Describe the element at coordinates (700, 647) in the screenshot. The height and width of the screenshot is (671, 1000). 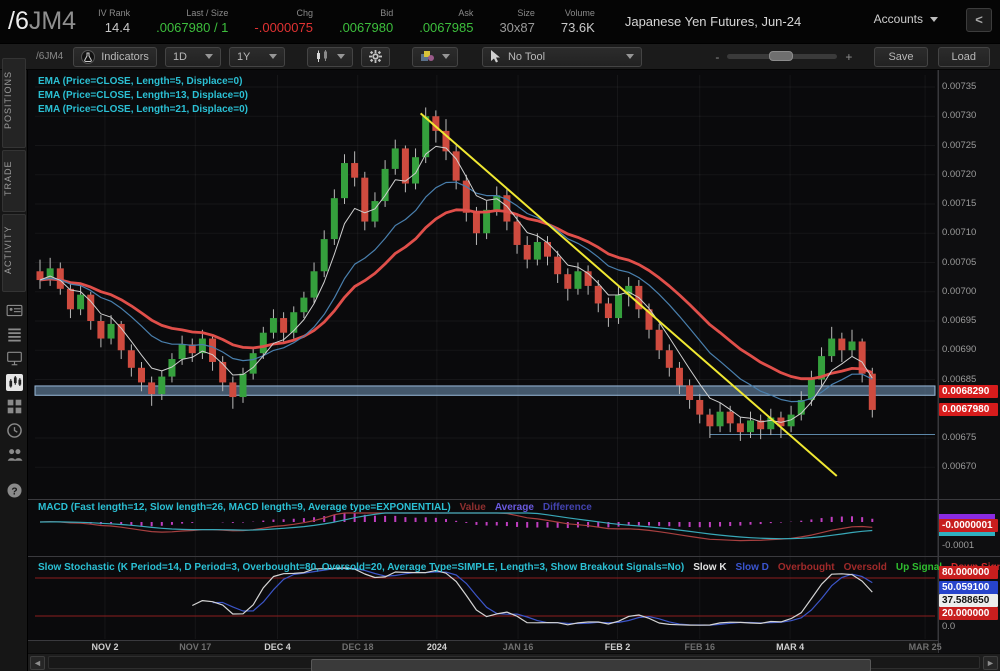
I see `time-axis-label: FEB 16` at that location.